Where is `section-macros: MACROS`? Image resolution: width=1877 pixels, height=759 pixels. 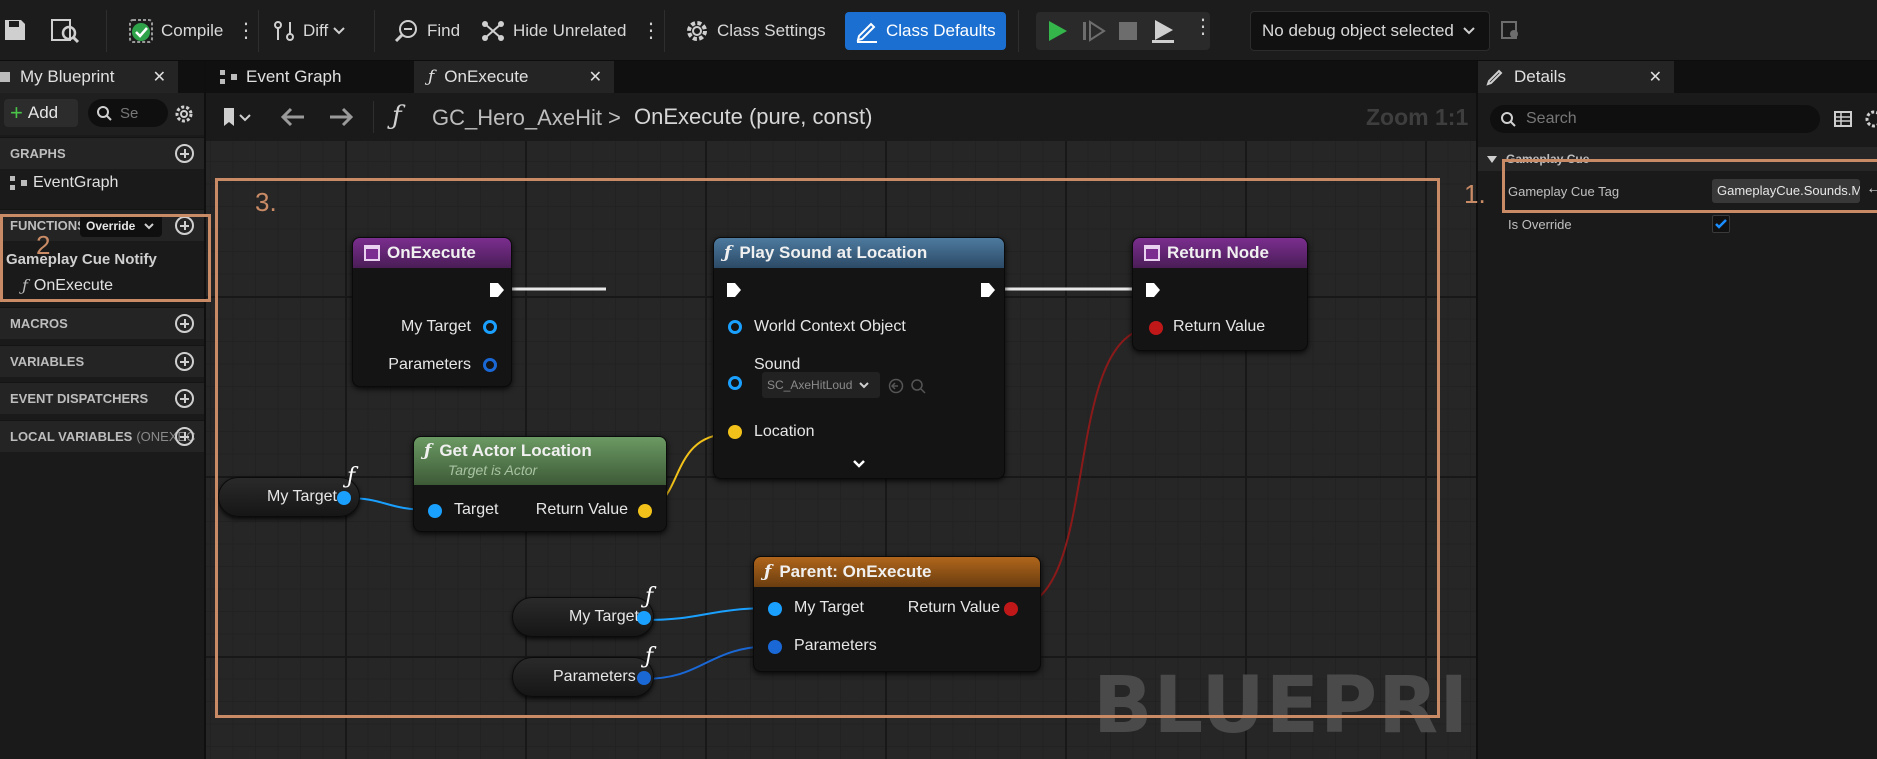
section-macros: MACROS is located at coordinates (102, 323).